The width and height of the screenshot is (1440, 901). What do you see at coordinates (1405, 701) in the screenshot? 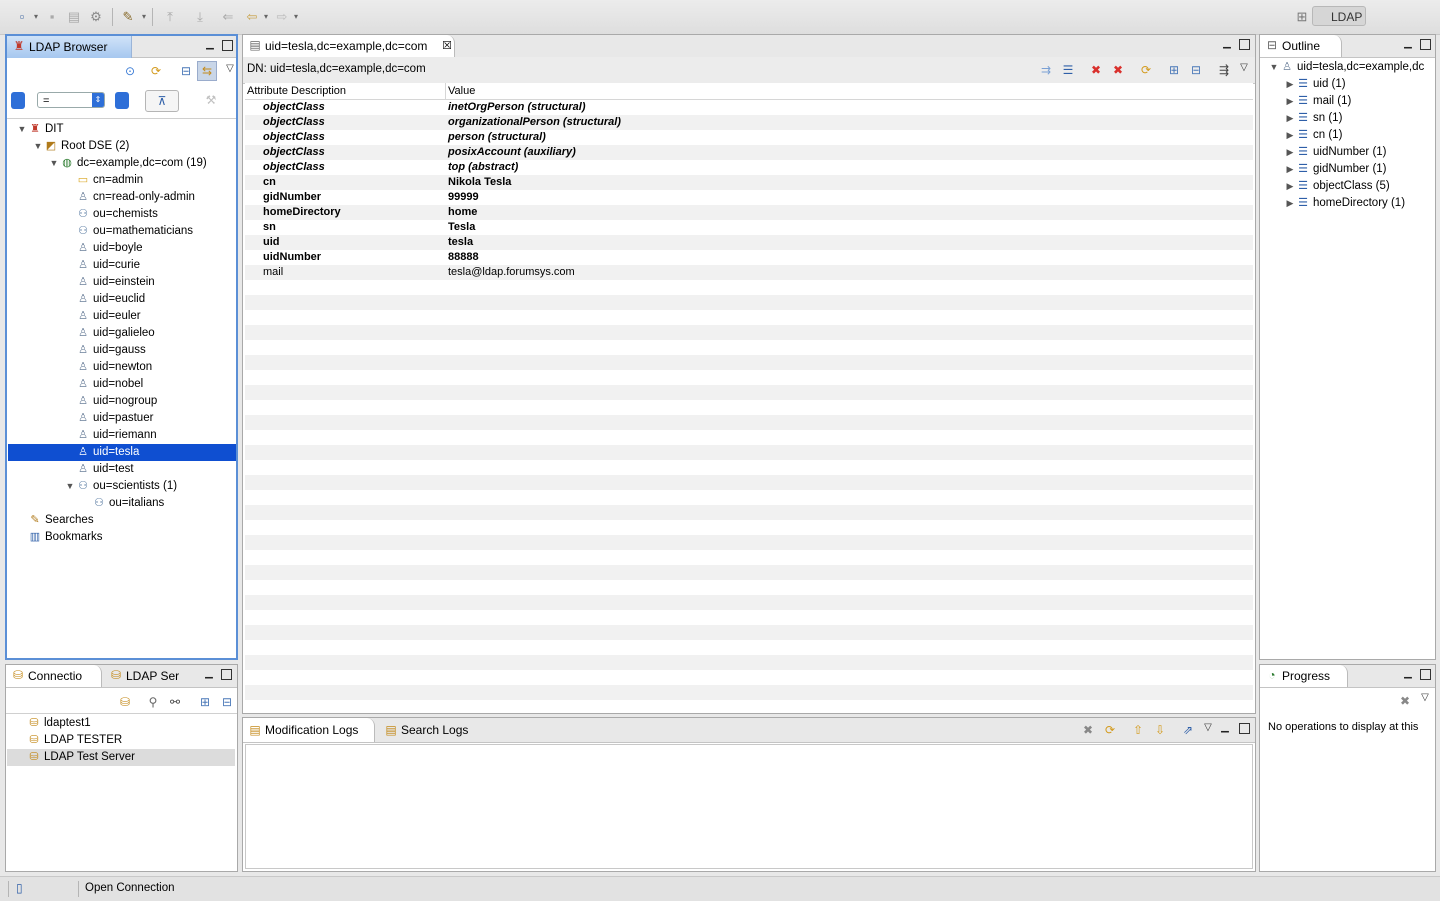
I see `remove-all-icon: ✖` at bounding box center [1405, 701].